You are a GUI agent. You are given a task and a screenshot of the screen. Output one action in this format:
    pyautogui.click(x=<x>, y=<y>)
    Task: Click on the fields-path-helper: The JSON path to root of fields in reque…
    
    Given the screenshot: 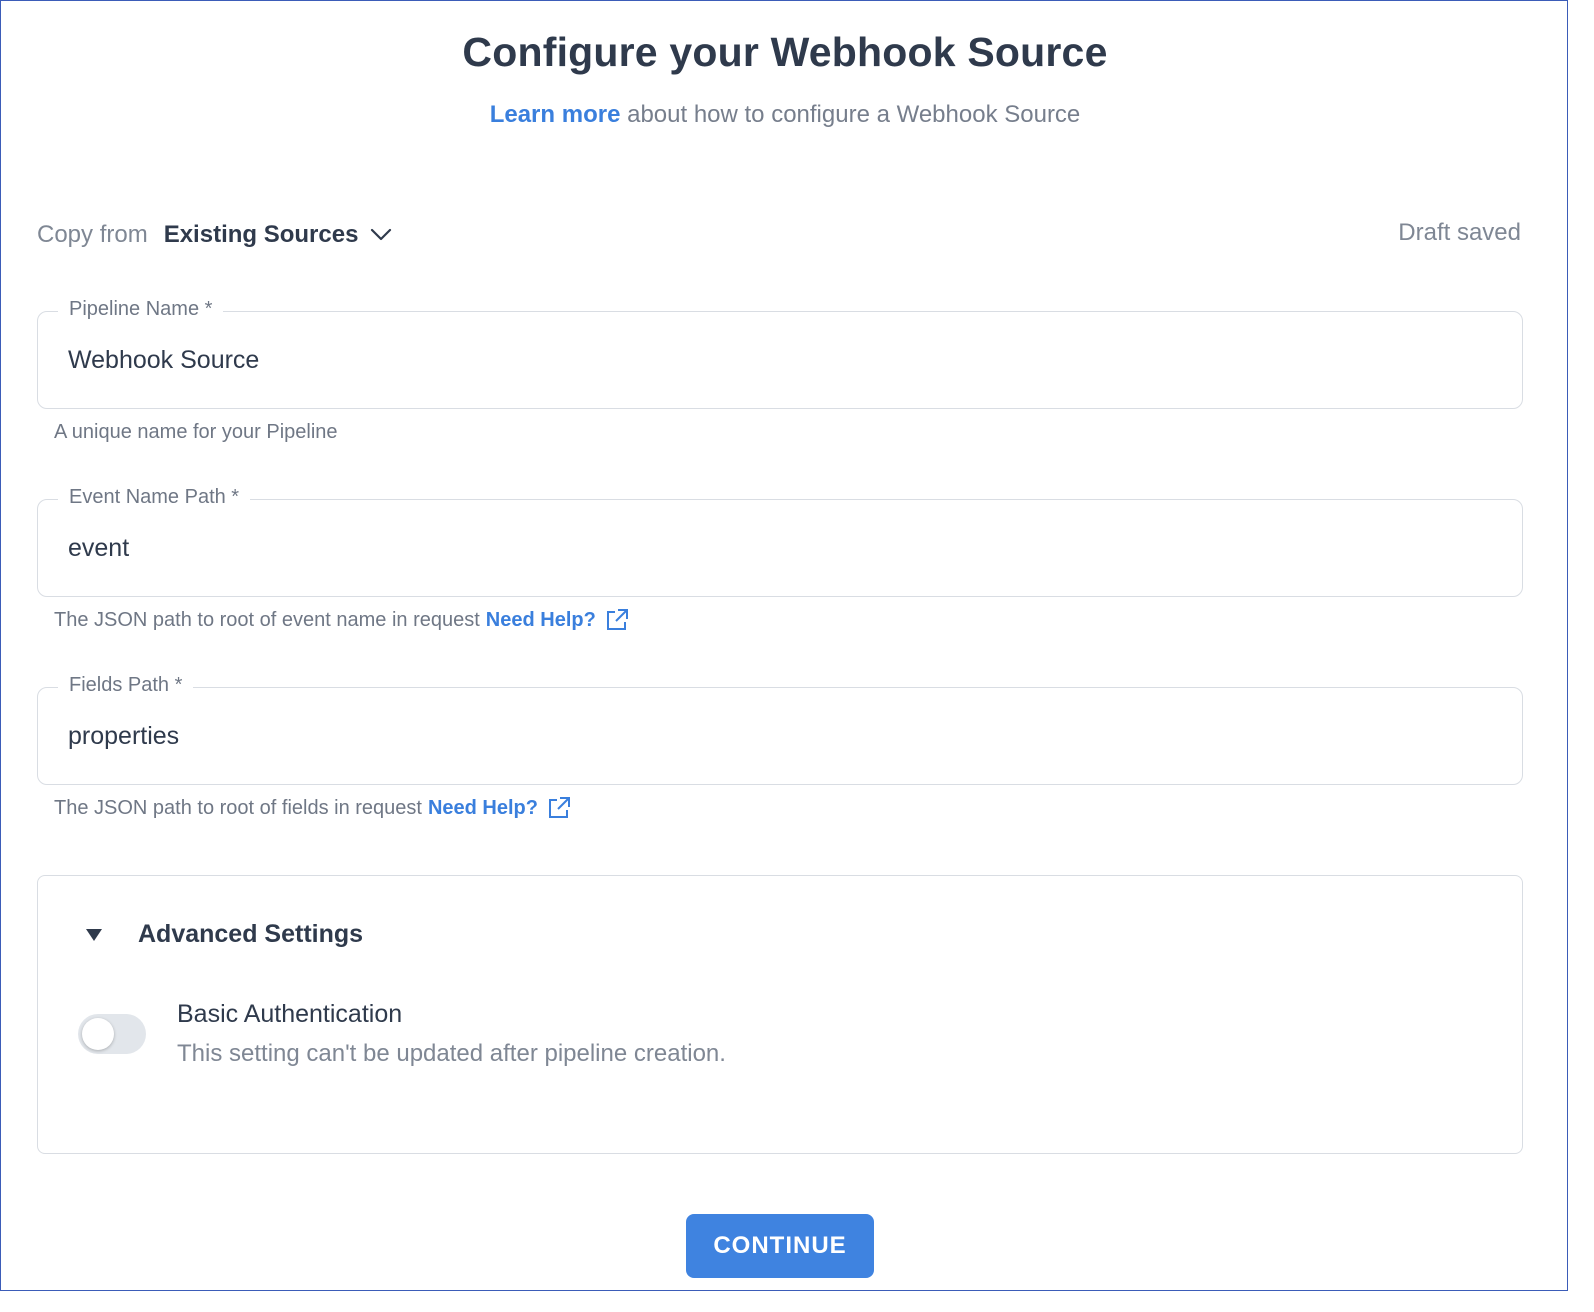 What is the action you would take?
    pyautogui.click(x=313, y=808)
    